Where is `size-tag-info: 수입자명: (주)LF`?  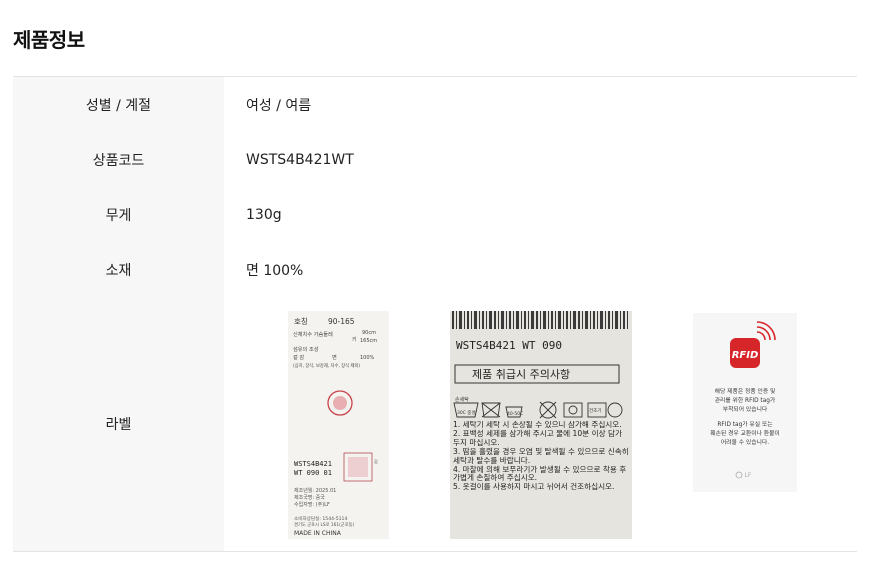 size-tag-info: 수입자명: (주)LF is located at coordinates (312, 504).